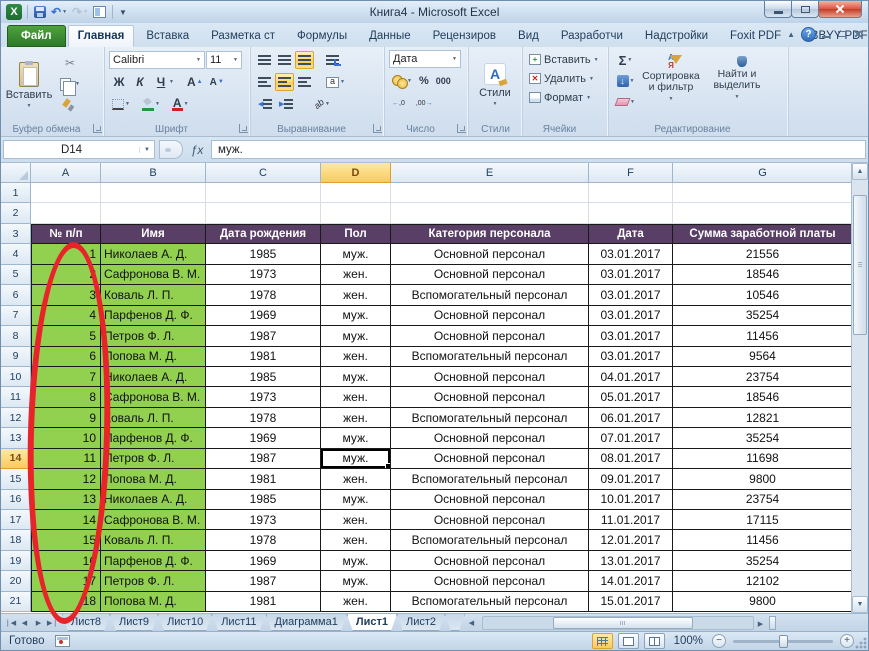  I want to click on cell-G11: 18546, so click(763, 397).